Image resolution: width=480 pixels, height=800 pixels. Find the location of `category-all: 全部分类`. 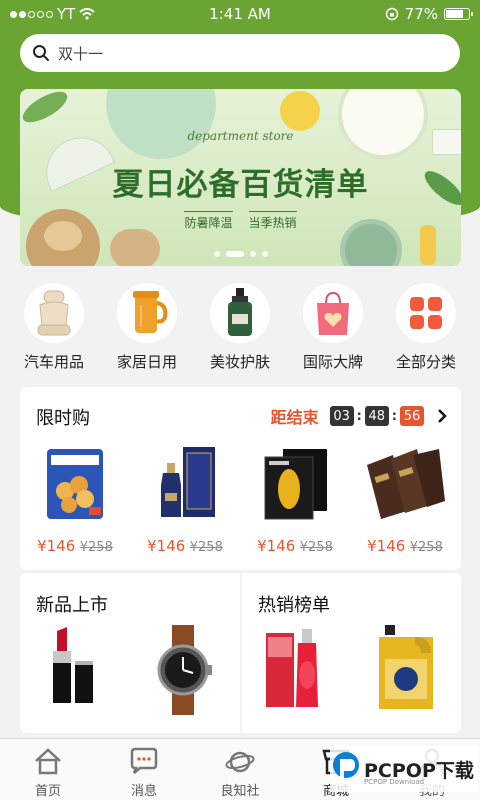

category-all: 全部分类 is located at coordinates (426, 328).